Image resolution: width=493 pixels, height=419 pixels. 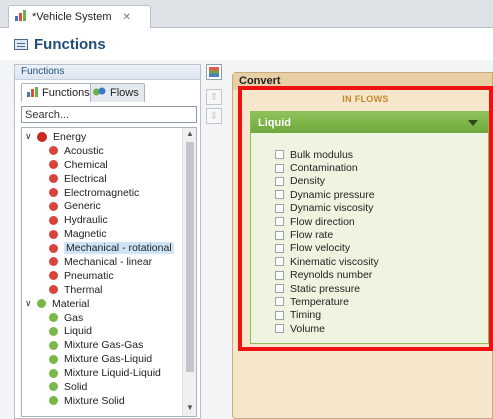 I want to click on property-label: Kinematic viscosity, so click(x=334, y=261).